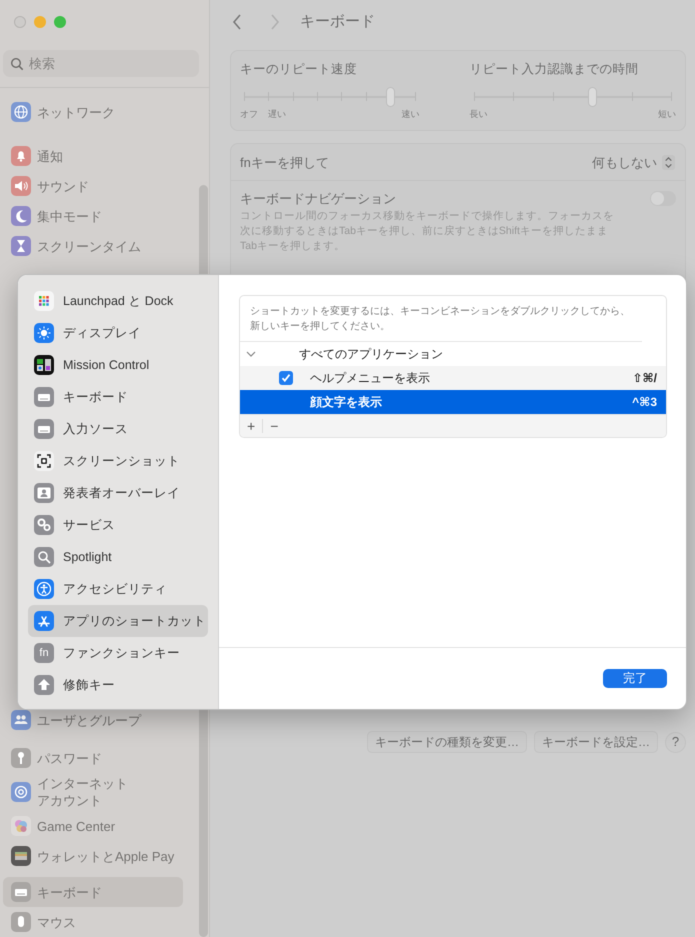 The width and height of the screenshot is (695, 937). I want to click on scale-label: オフ, so click(249, 114).